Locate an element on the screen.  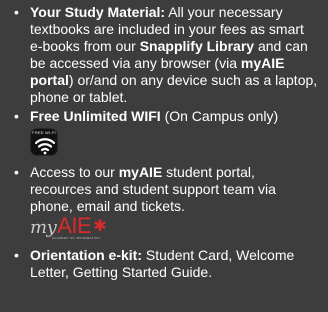
snapplify-library-text: Snapplify Library is located at coordinates (197, 46).